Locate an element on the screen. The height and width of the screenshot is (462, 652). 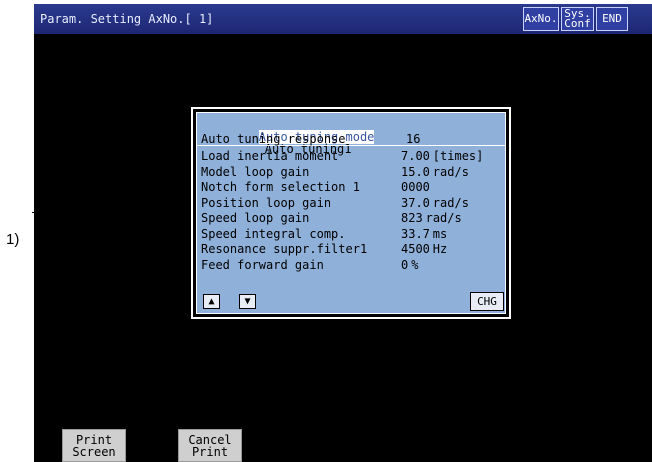
parameter-value: 37.0 is located at coordinates (415, 203).